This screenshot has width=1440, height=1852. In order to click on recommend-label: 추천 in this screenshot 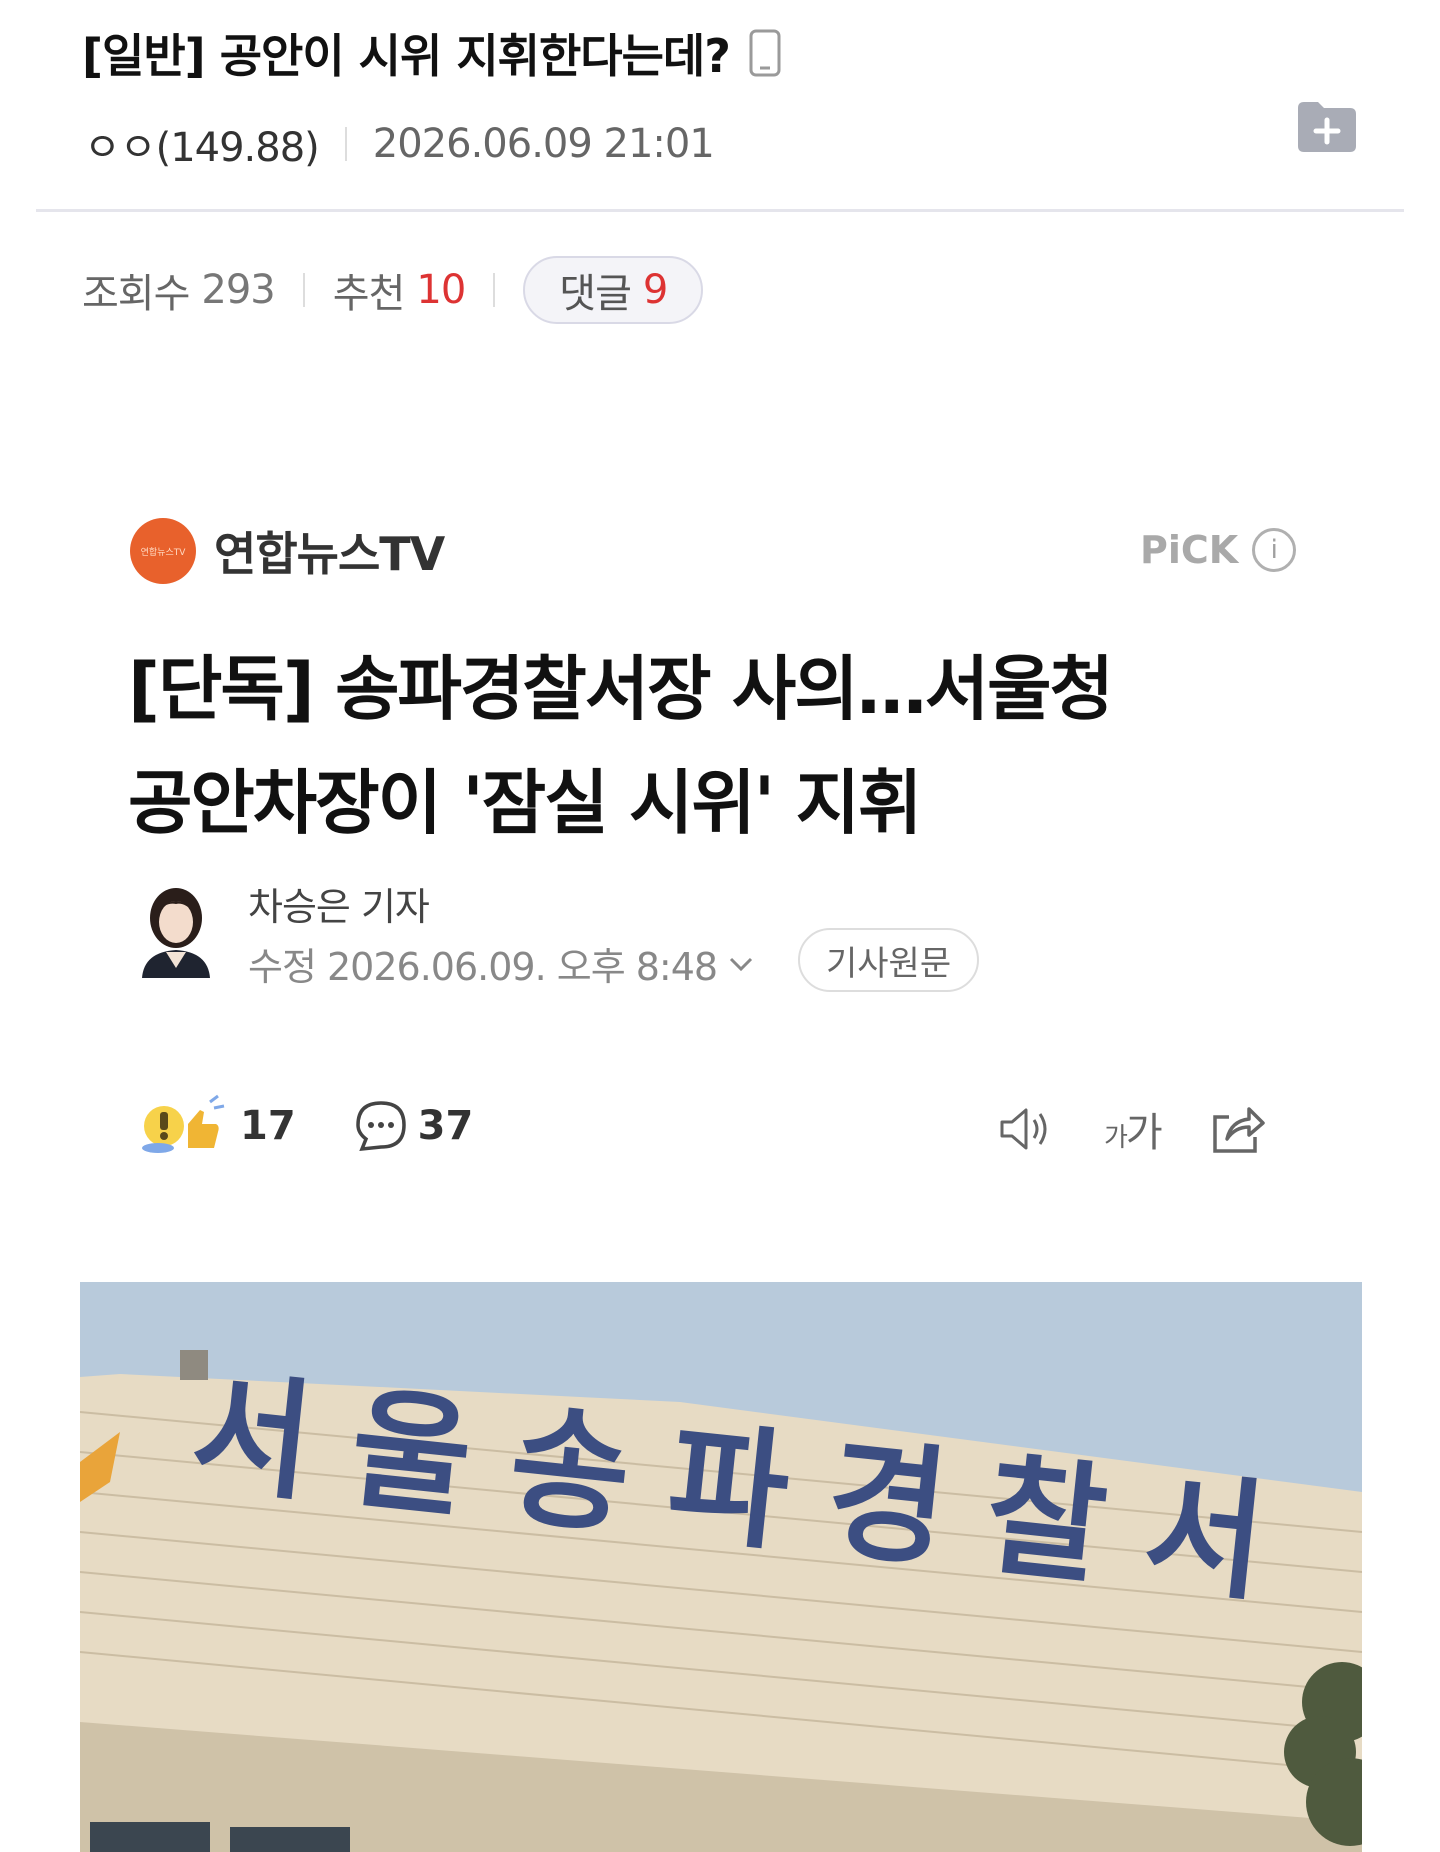, I will do `click(369, 294)`.